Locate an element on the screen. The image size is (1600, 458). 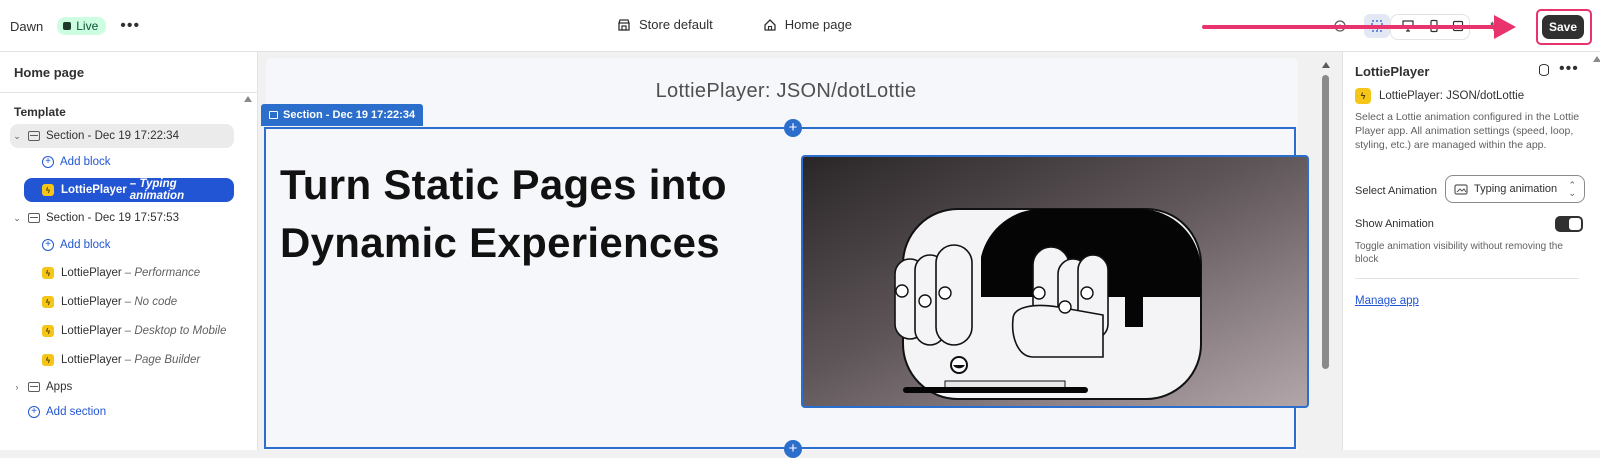
sidebar-title: Home page is located at coordinates (49, 72).